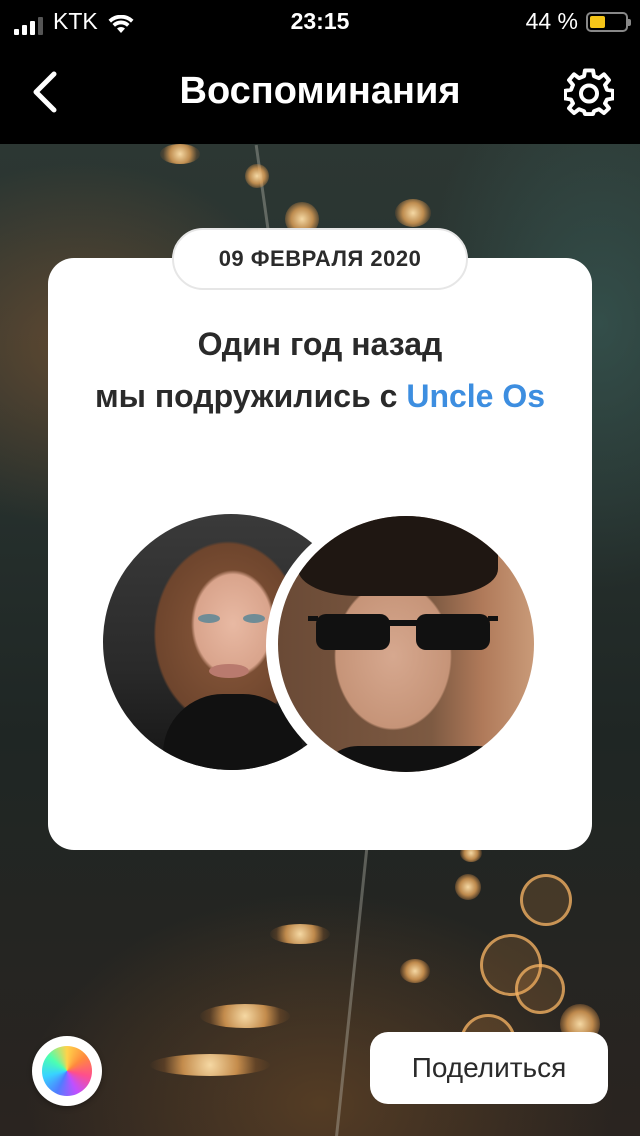  I want to click on date-badge: 09 ФЕВРАЛЯ 2020, so click(320, 259).